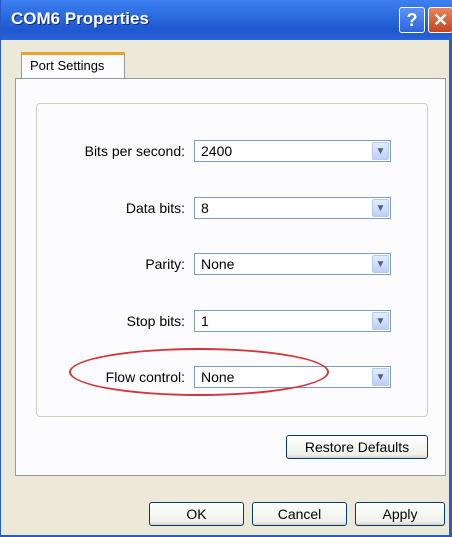  I want to click on restore-defaults-button: Restore Defaults, so click(357, 447).